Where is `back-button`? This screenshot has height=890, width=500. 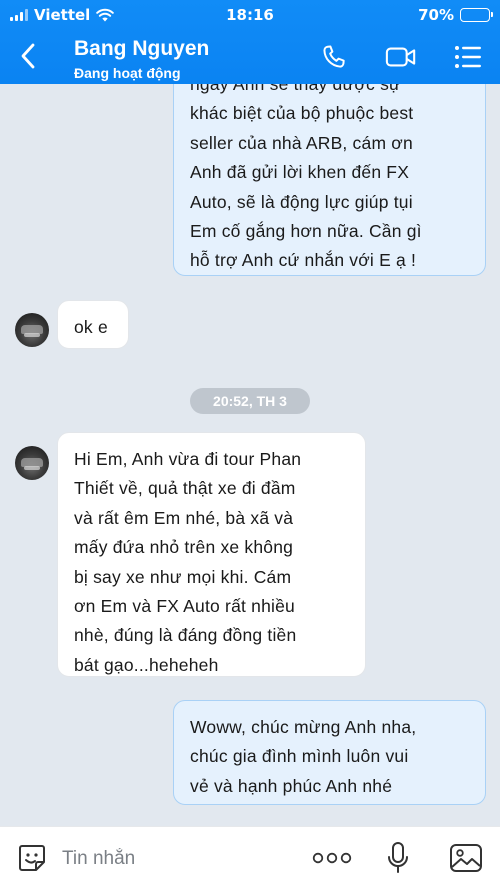 back-button is located at coordinates (28, 56).